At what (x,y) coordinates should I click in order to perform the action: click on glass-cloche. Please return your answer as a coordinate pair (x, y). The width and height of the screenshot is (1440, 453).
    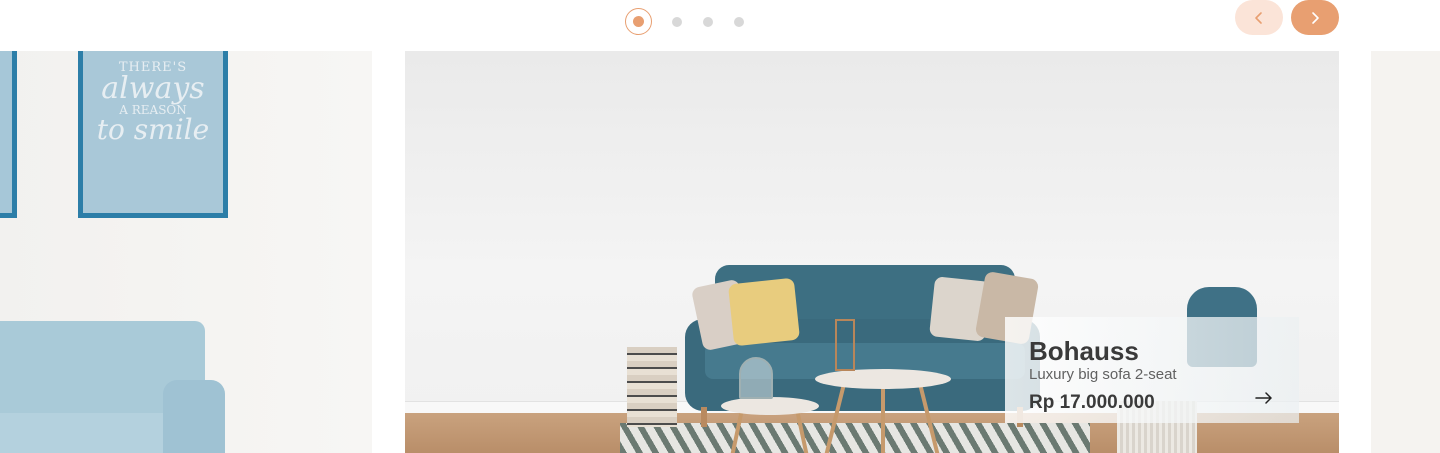
    Looking at the image, I should click on (756, 378).